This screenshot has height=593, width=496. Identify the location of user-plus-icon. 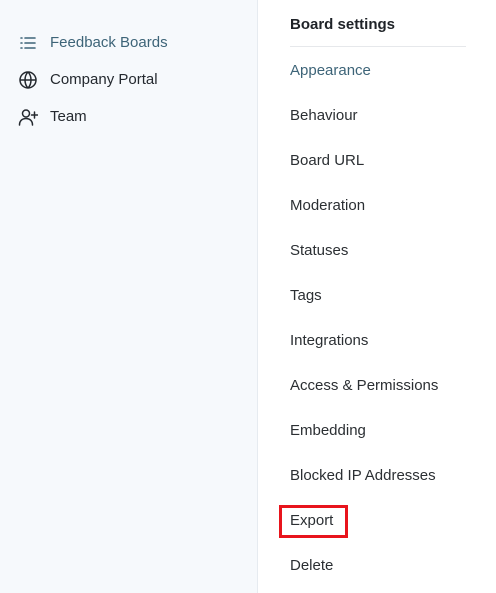
(28, 117).